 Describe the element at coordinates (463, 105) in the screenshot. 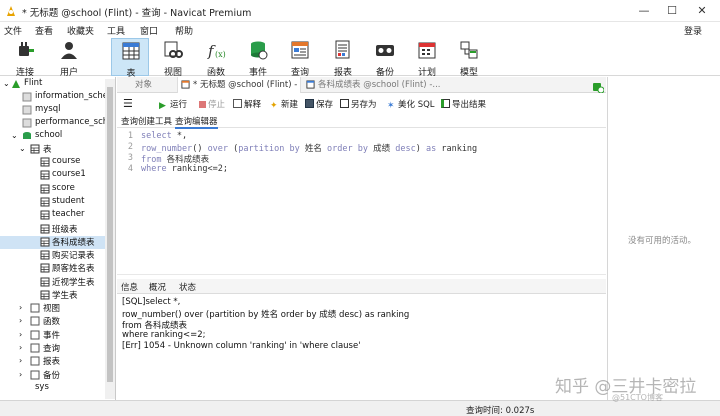

I see `export-results-button: 导出结果` at that location.